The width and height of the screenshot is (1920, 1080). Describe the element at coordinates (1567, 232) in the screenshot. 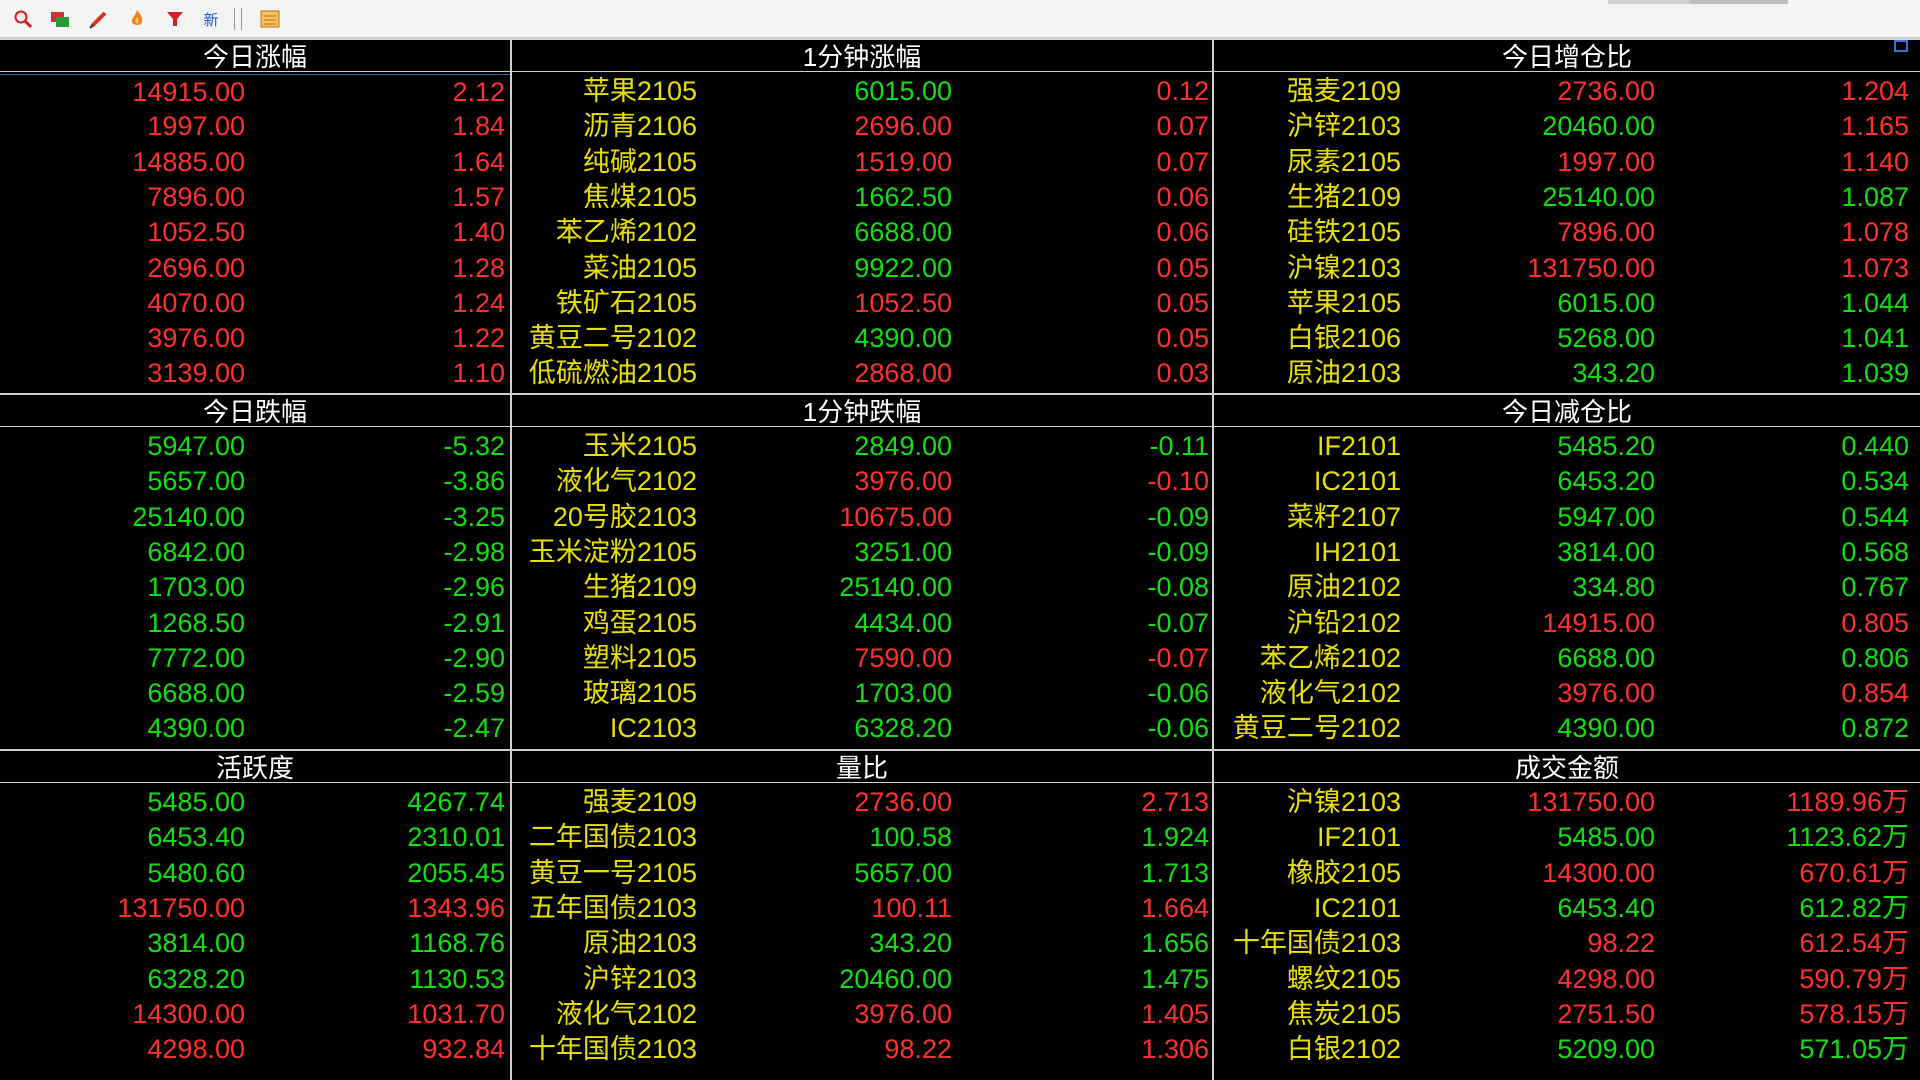

I see `table-row: 硅铁2105 7896.00 1.078` at that location.